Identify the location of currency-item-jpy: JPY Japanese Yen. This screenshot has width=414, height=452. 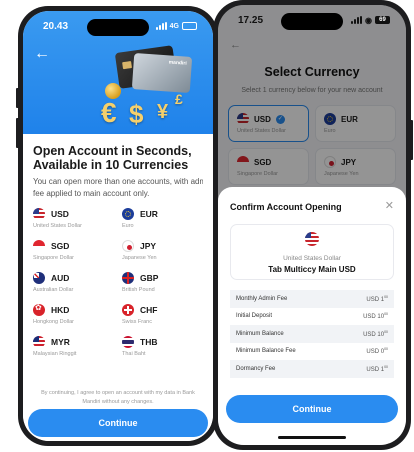
(162, 253).